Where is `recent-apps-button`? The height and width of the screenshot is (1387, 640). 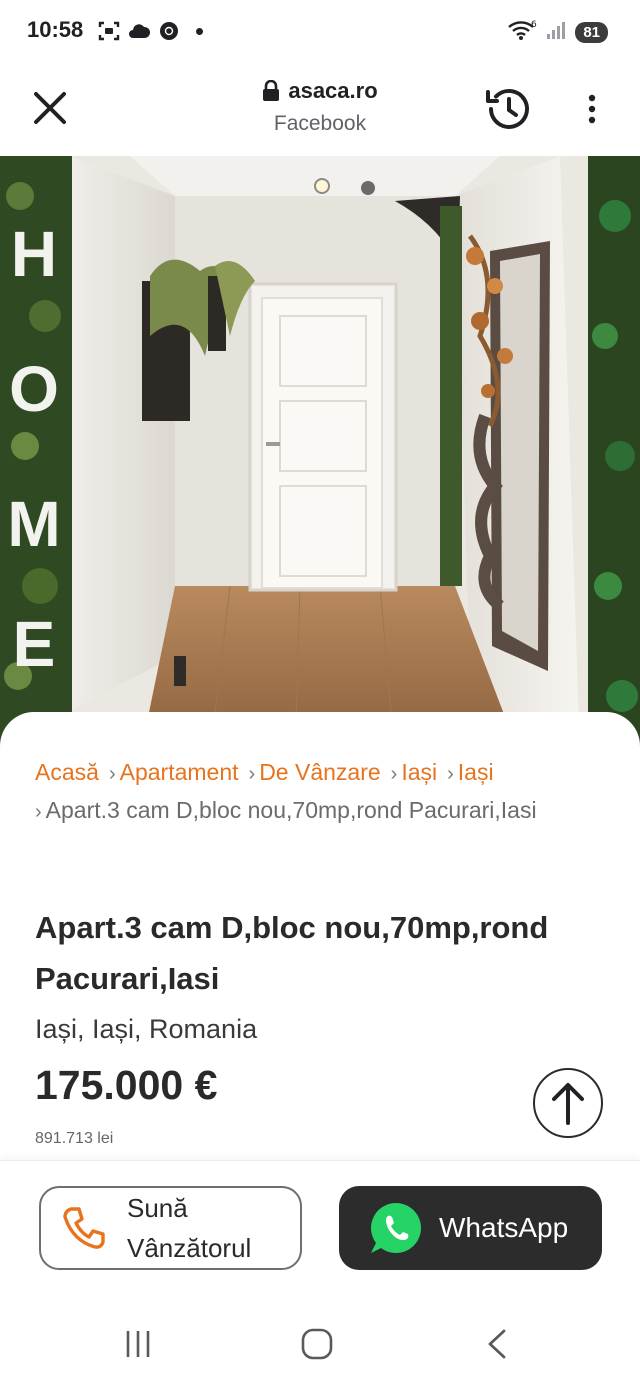
recent-apps-button is located at coordinates (138, 1344).